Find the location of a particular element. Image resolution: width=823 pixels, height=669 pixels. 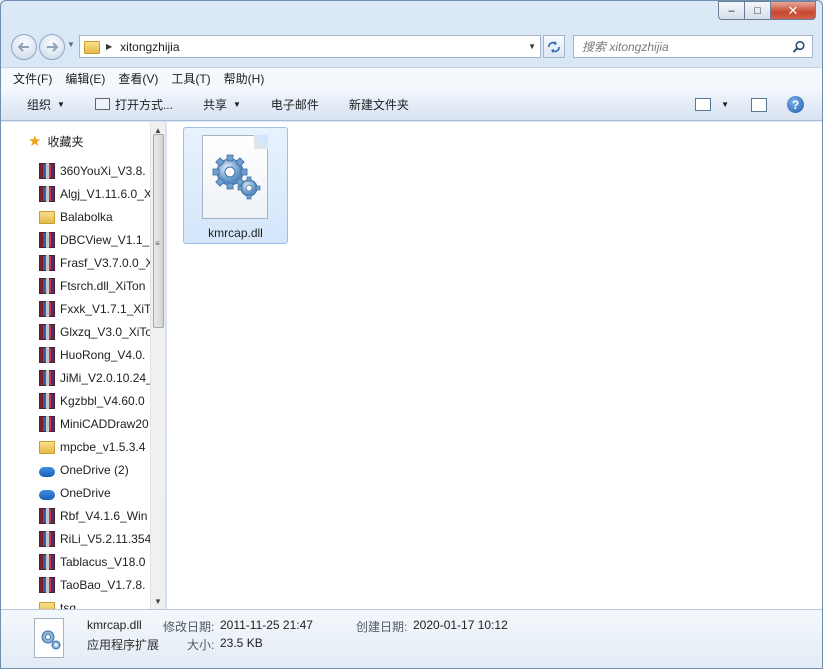

modified-value: 2011-11-25 21:47 is located at coordinates (266, 625).